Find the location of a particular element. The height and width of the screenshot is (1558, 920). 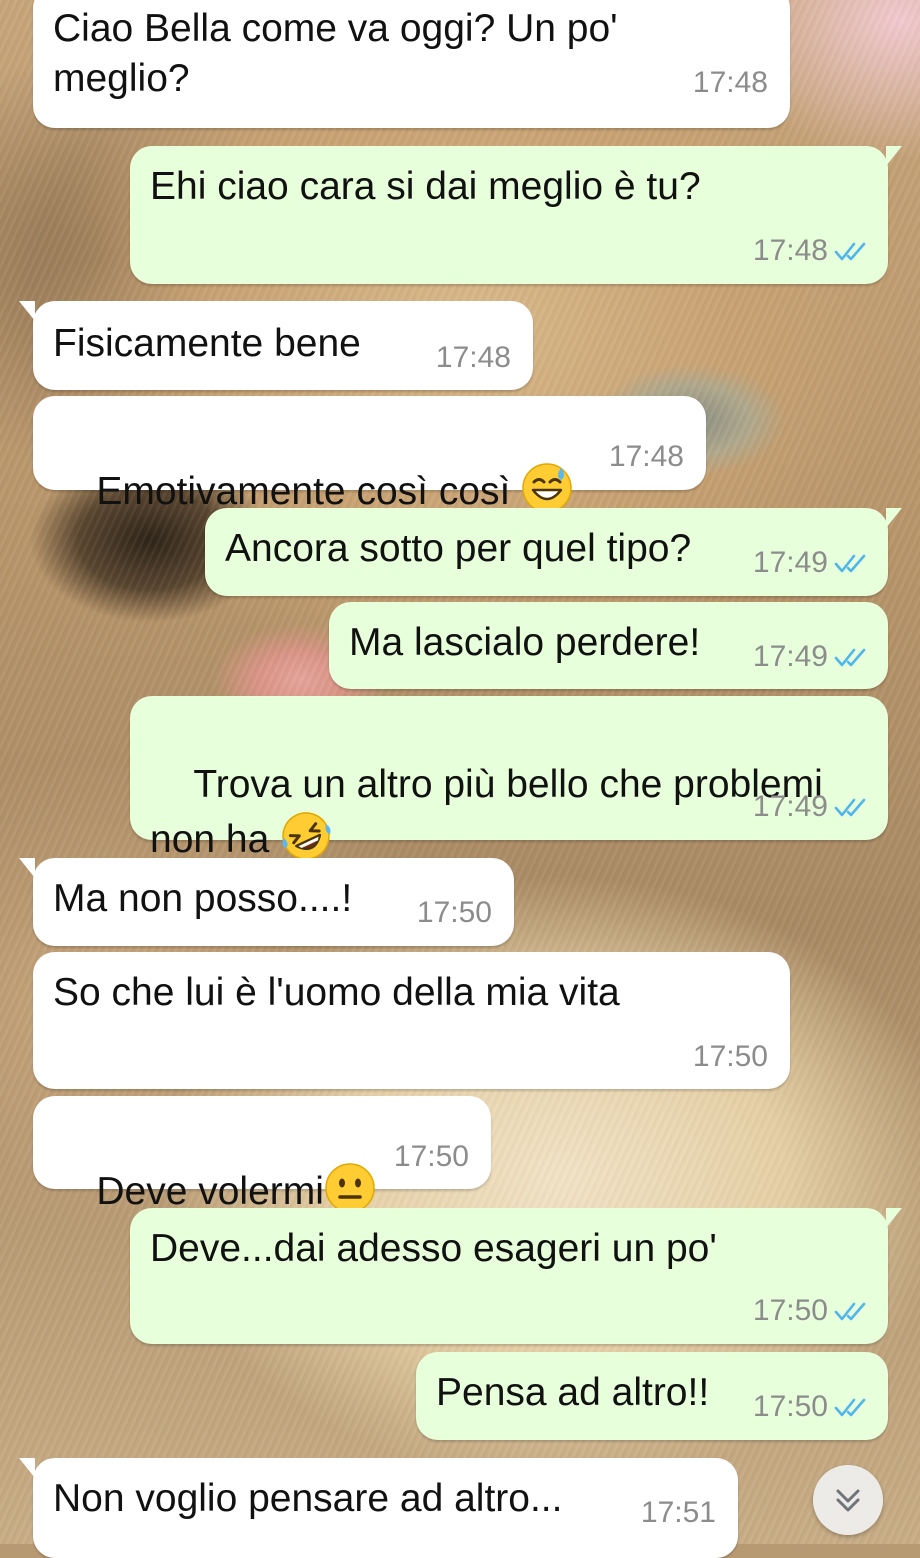

double-chevron-down-icon is located at coordinates (848, 1500).